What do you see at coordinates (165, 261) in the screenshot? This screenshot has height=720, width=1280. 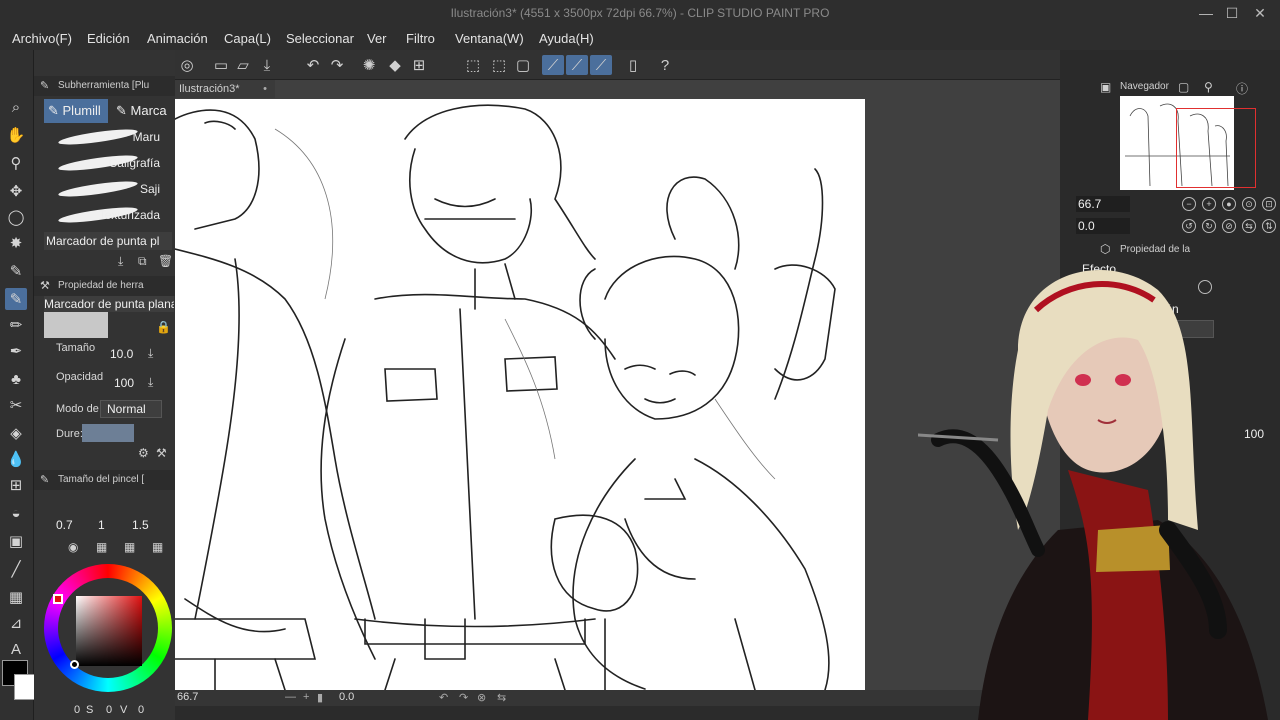 I see `delete-subtool-icon: 🗑` at bounding box center [165, 261].